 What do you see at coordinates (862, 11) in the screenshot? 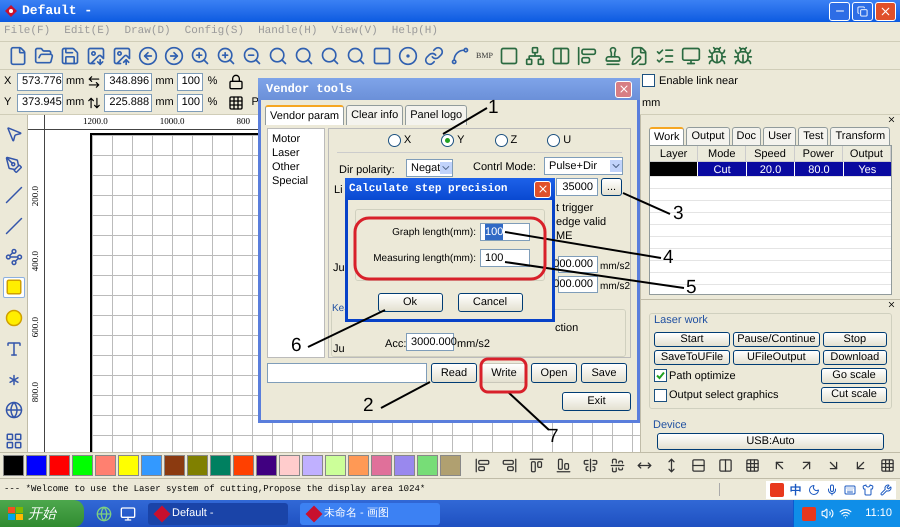
I see `restore-button` at bounding box center [862, 11].